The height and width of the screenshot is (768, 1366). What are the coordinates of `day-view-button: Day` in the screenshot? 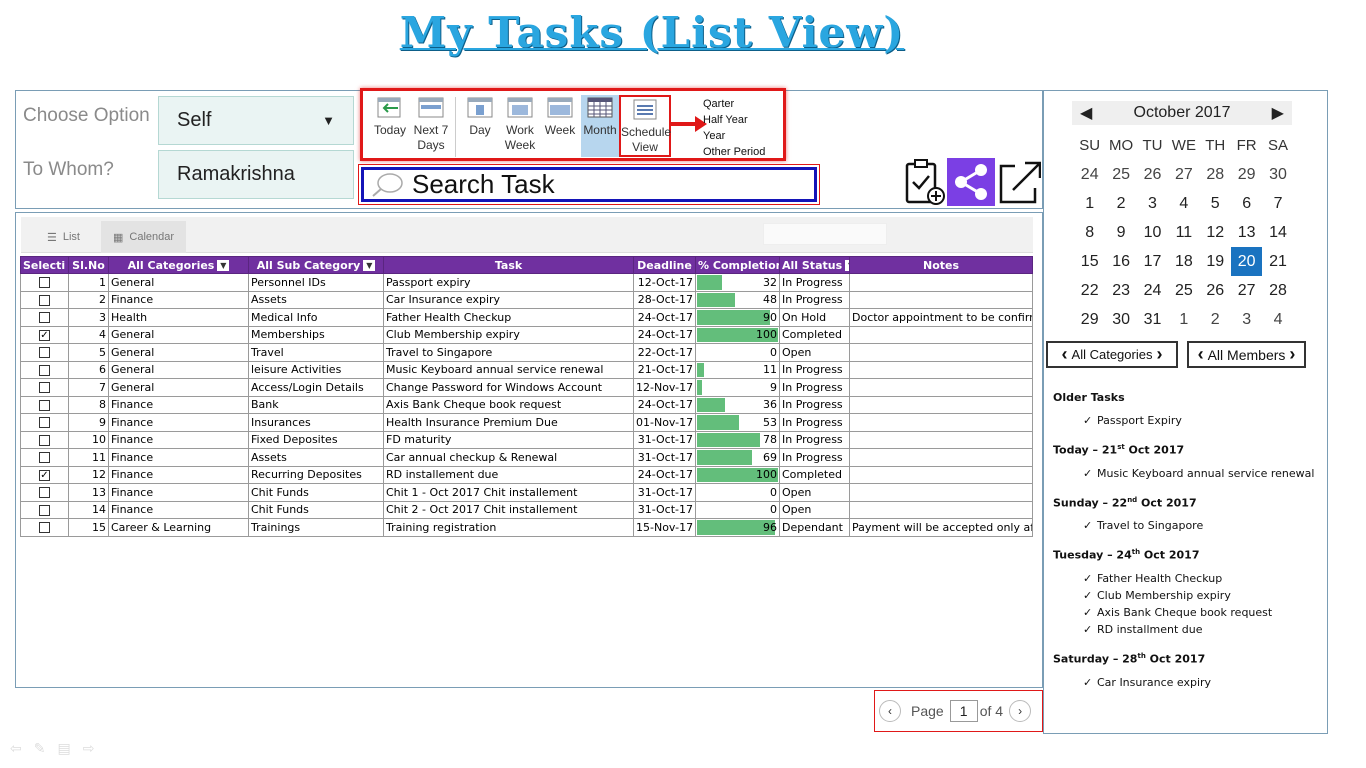 It's located at (480, 116).